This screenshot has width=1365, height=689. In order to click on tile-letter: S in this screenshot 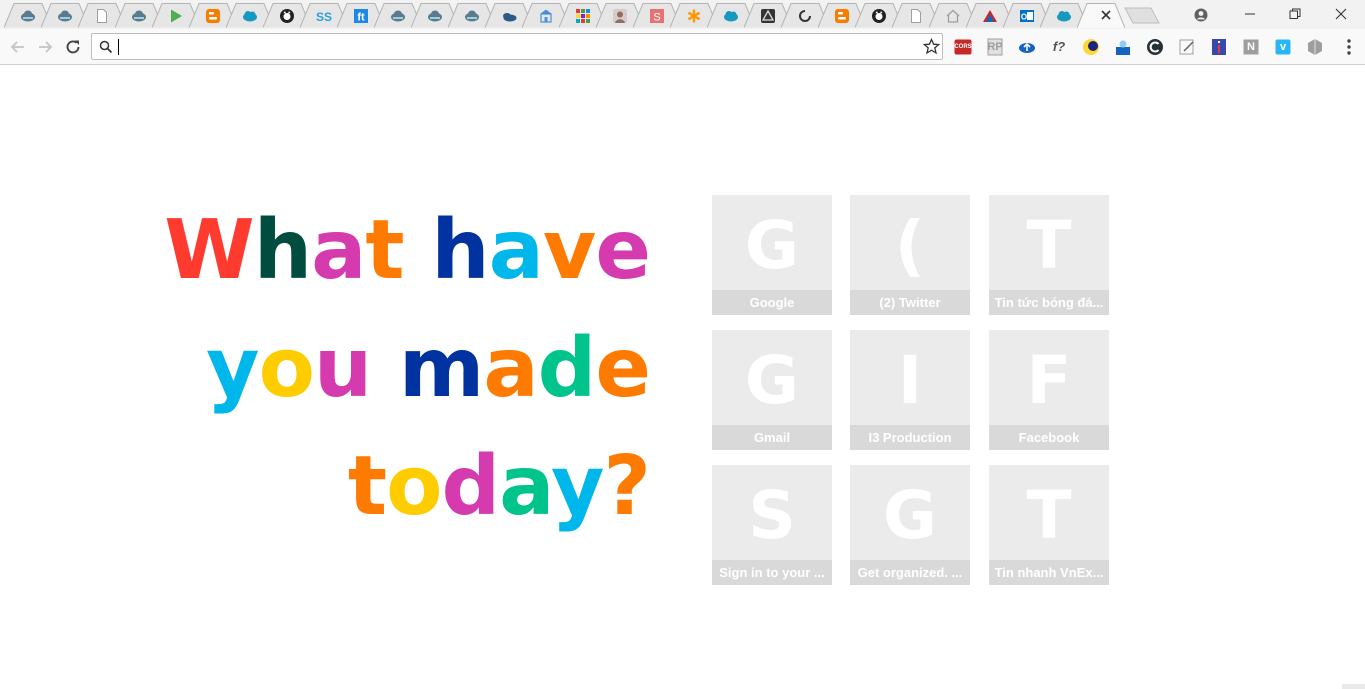, I will do `click(772, 515)`.